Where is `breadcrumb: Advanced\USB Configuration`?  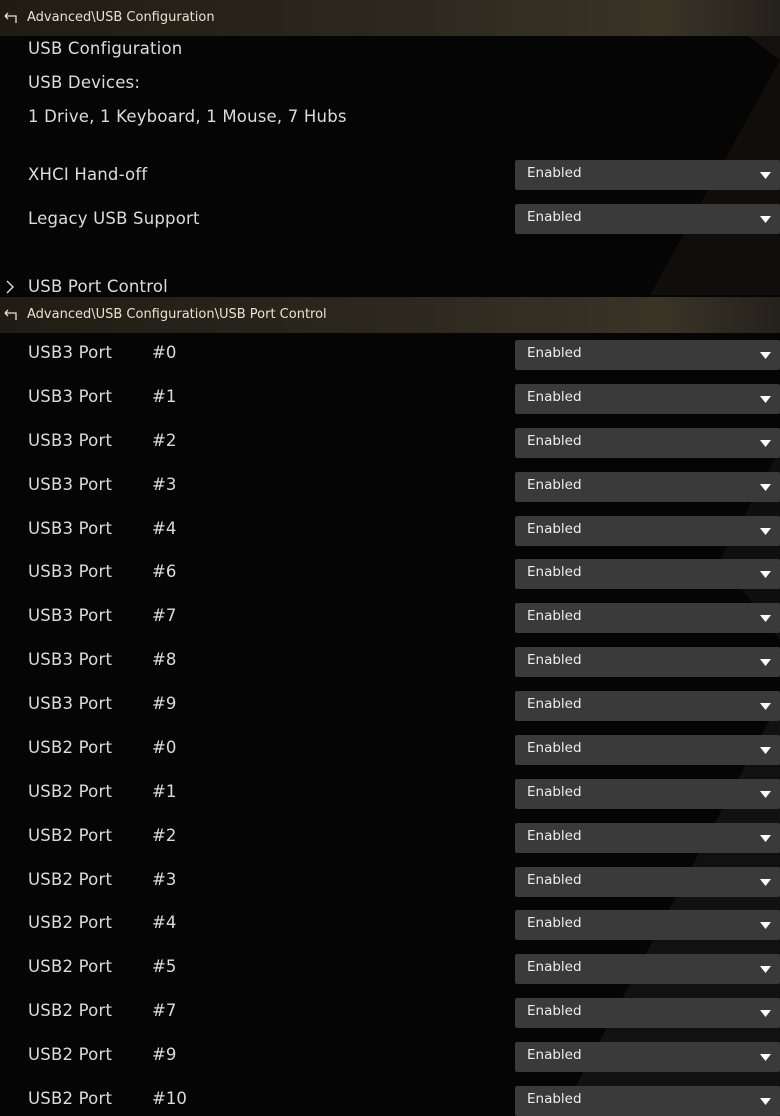
breadcrumb: Advanced\USB Configuration is located at coordinates (390, 18).